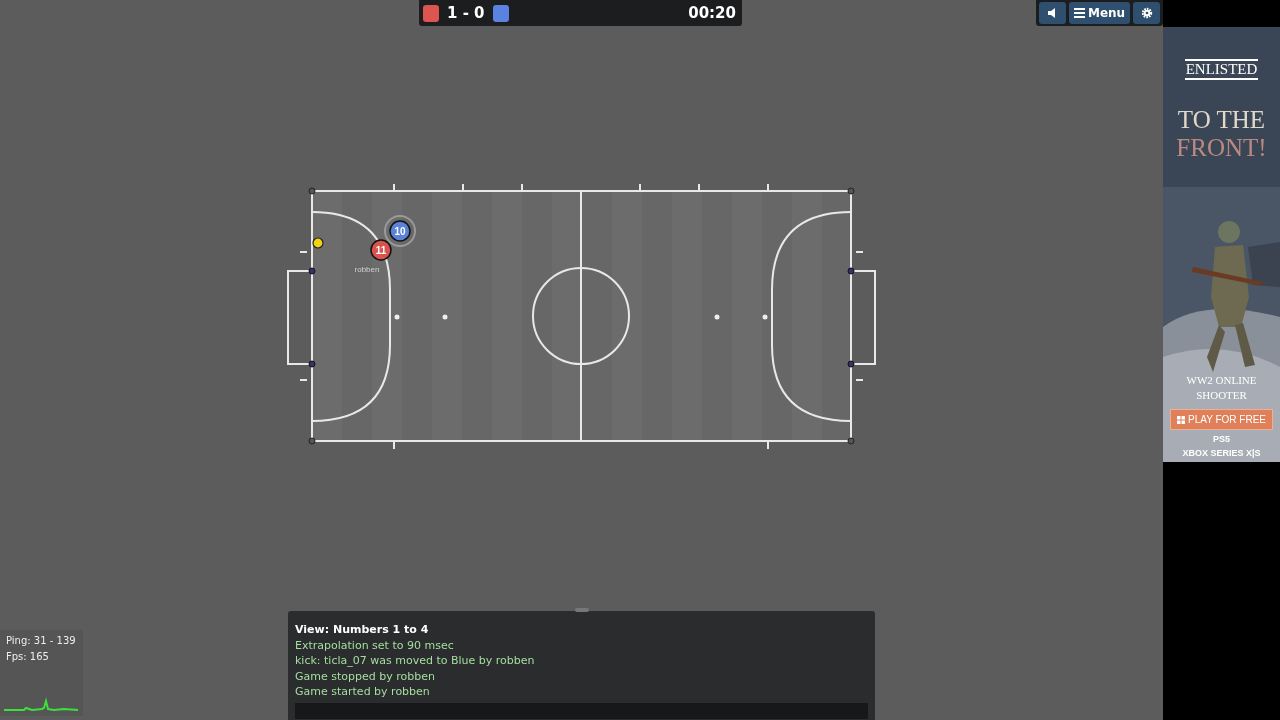 This screenshot has height=720, width=1280. I want to click on speaker-icon, so click(1052, 13).